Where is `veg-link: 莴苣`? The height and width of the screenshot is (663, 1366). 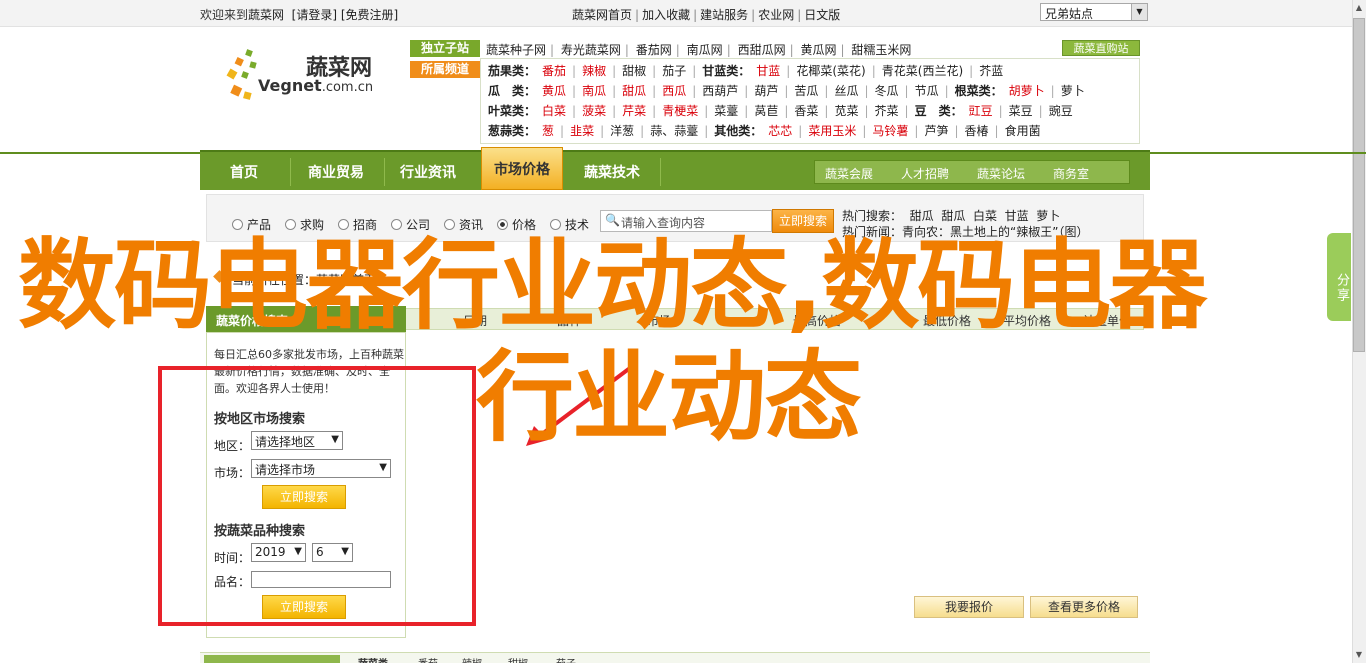
veg-link: 莴苣 is located at coordinates (766, 111).